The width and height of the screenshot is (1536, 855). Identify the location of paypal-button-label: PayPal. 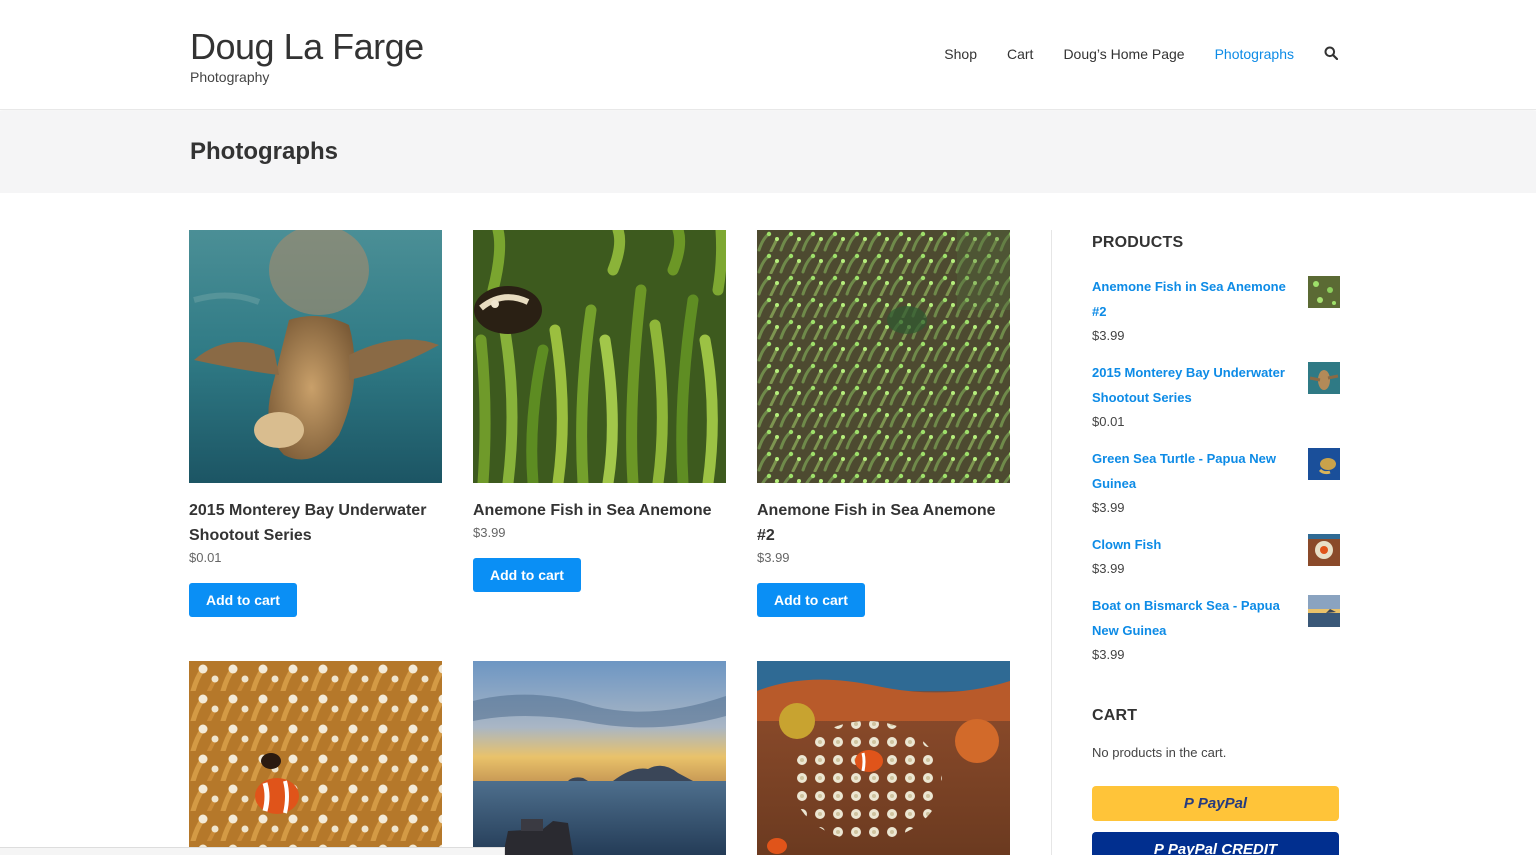
(1222, 803).